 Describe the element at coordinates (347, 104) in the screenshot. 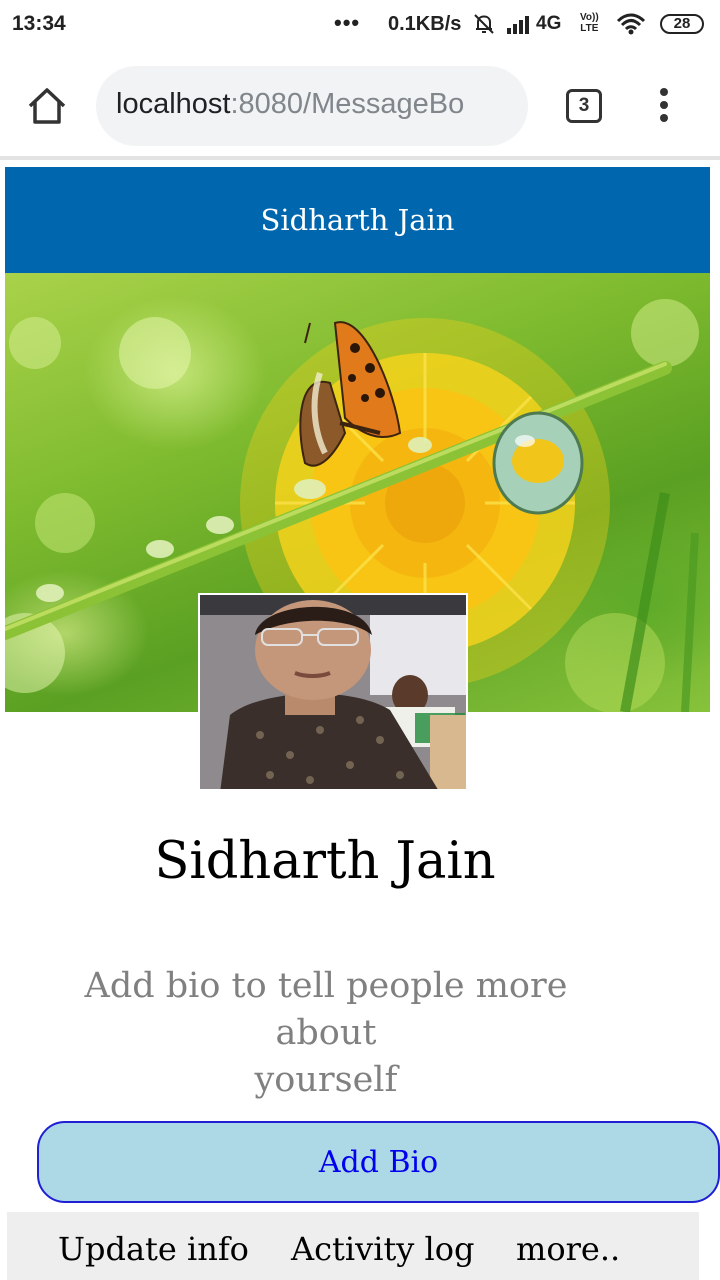

I see `url-path: :8080/MessageBo` at that location.